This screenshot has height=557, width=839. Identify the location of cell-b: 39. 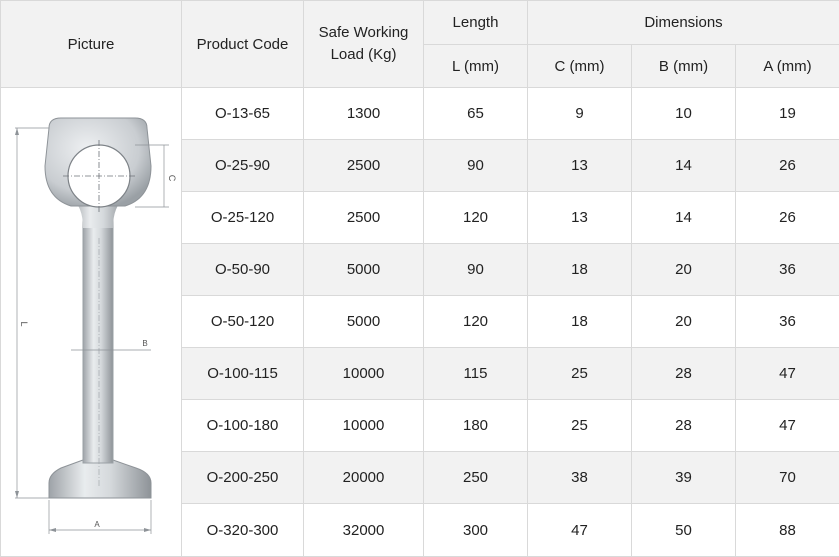
(684, 478).